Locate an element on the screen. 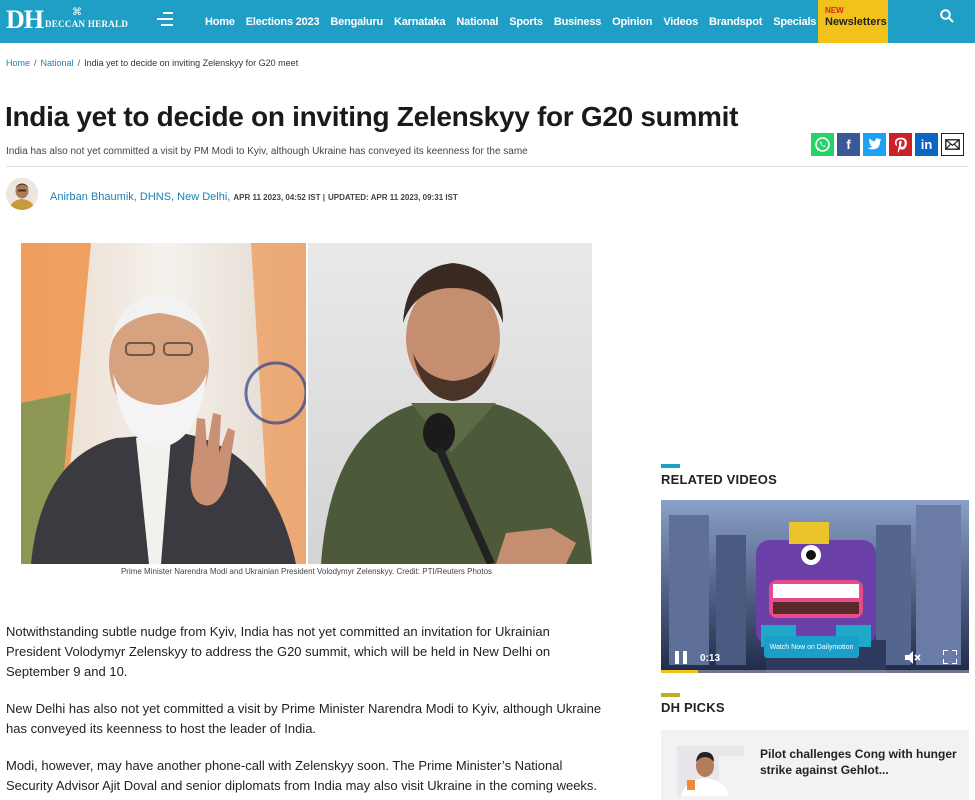 This screenshot has height=800, width=975. nav-brandspot: Brandspot is located at coordinates (735, 22).